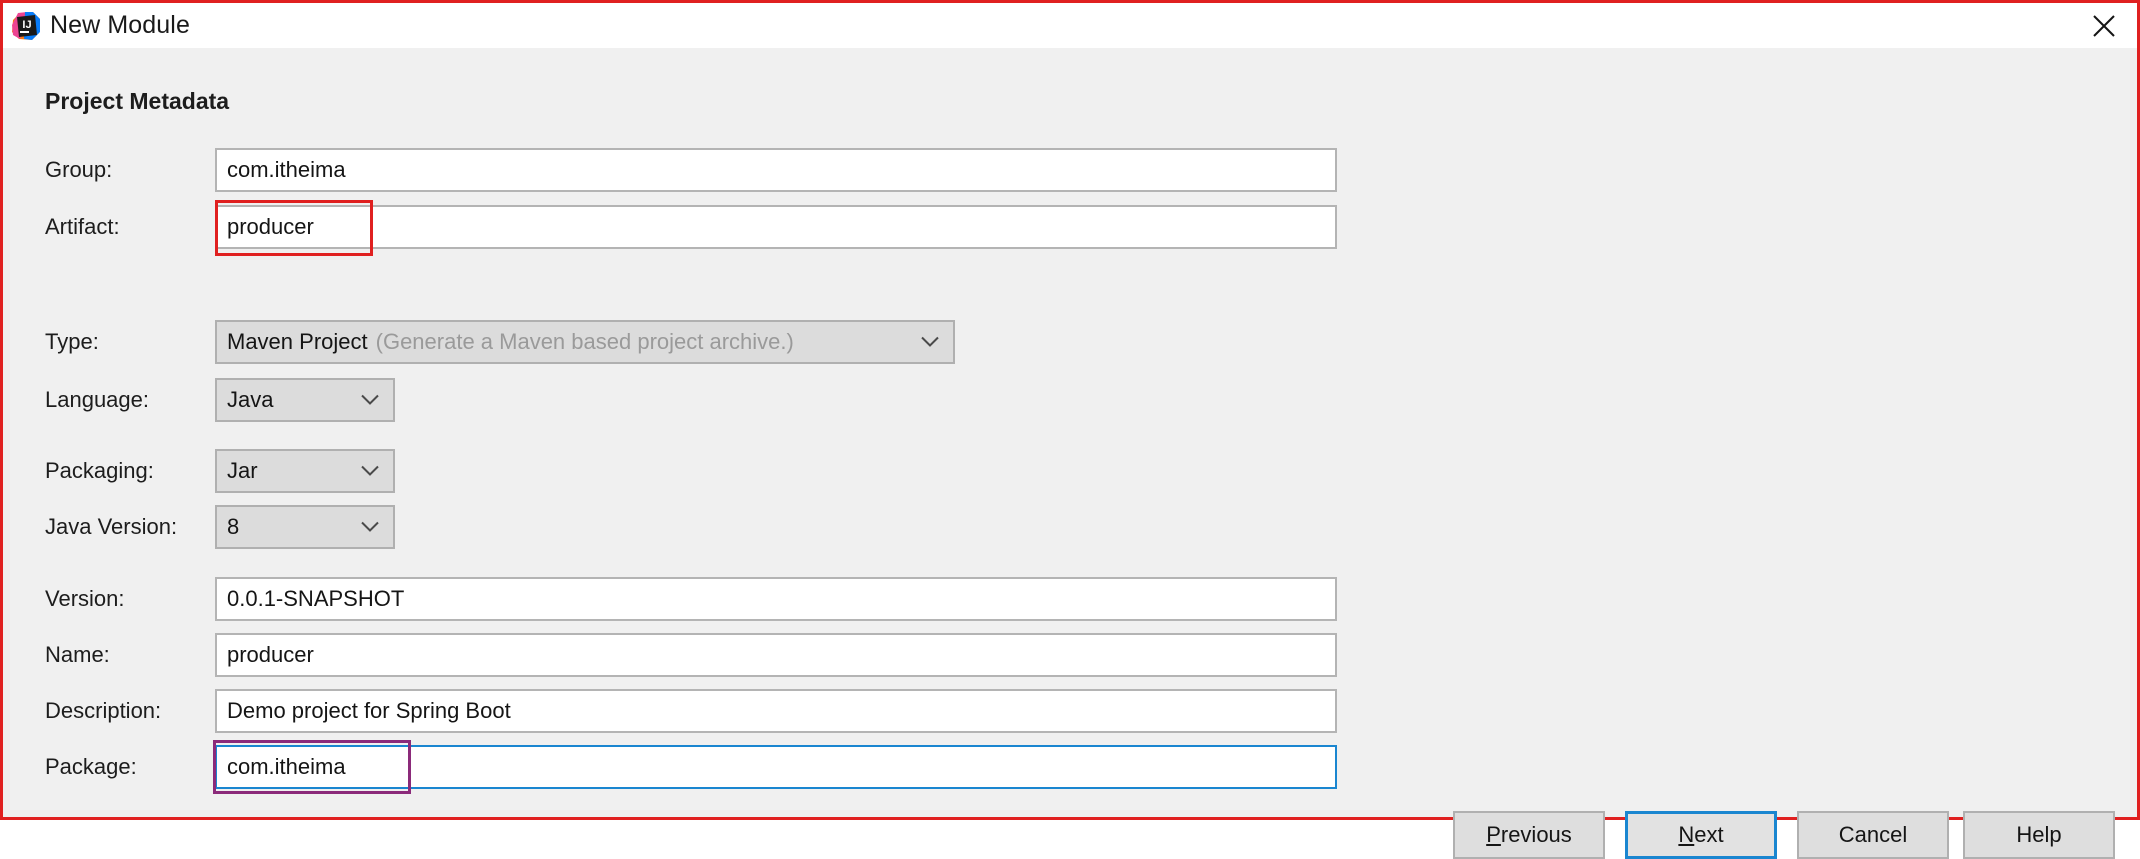  I want to click on language-value: Java, so click(250, 399).